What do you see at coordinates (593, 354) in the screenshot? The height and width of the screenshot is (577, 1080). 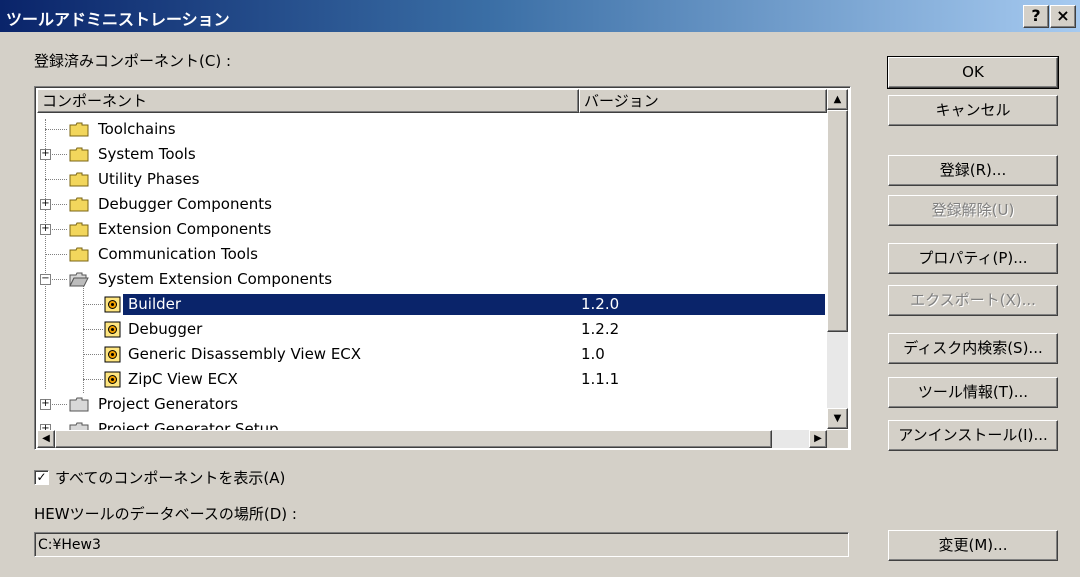 I see `version-cell: 1.0` at bounding box center [593, 354].